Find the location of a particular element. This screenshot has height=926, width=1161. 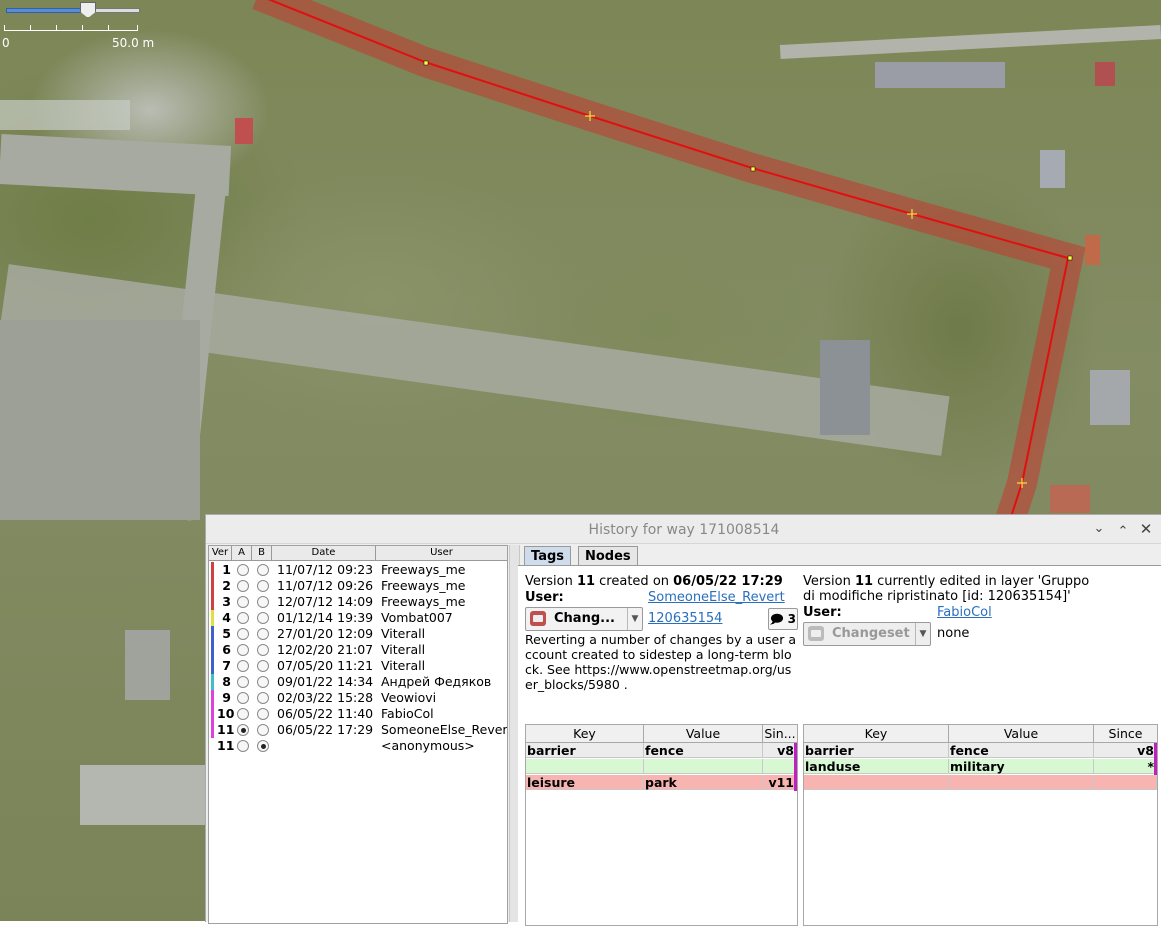

version-row: 8 09/01/22 14:34 Андрей Федяков is located at coordinates (358, 682).